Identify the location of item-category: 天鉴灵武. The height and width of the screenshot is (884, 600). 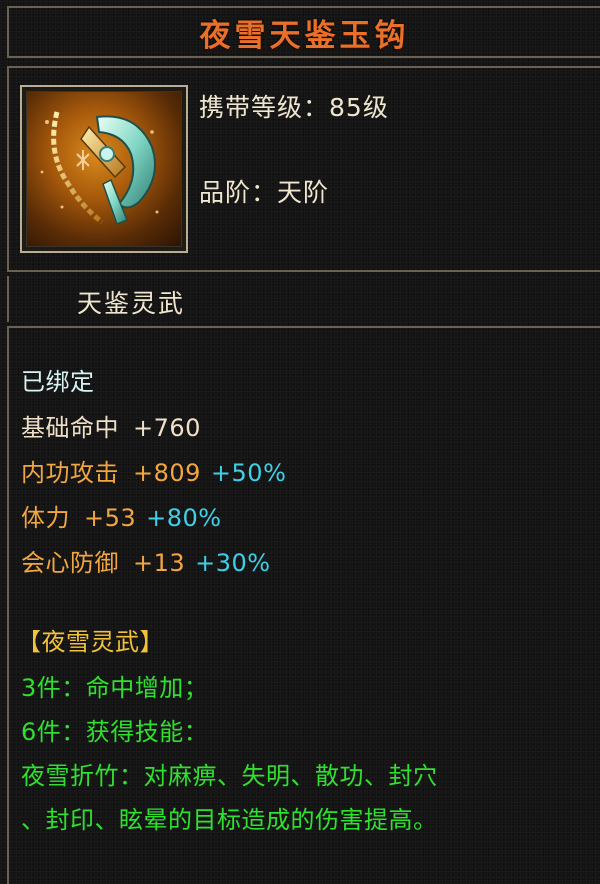
(131, 303).